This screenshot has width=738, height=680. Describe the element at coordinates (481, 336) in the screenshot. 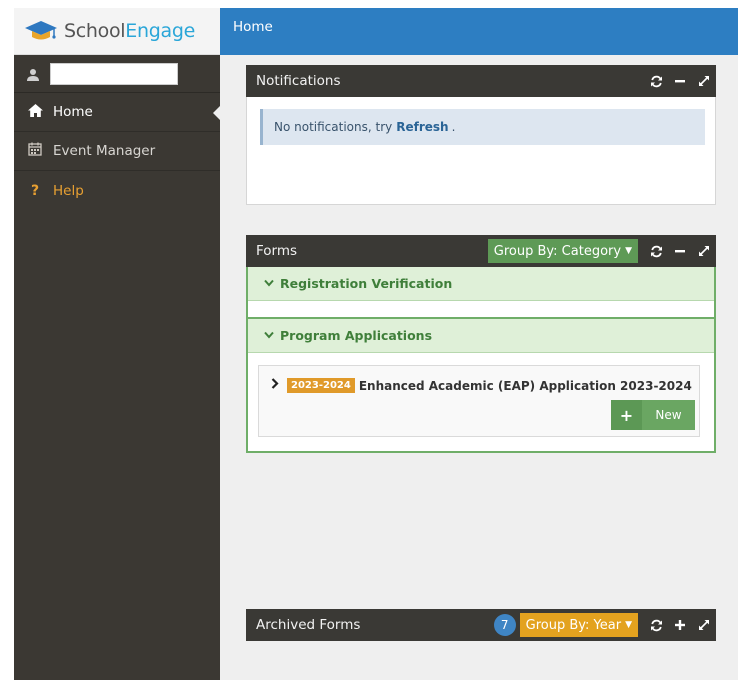

I see `category-program-applications: Program Applications` at that location.